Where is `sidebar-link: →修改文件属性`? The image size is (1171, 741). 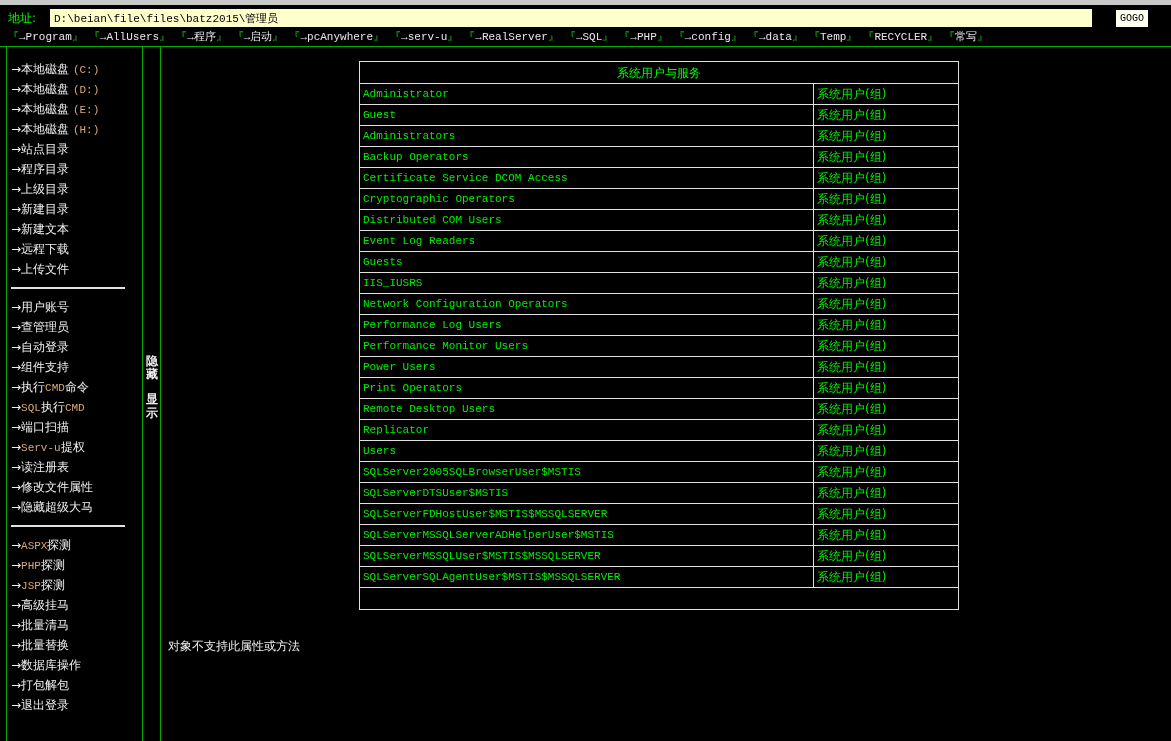
sidebar-link: →修改文件属性 is located at coordinates (74, 487).